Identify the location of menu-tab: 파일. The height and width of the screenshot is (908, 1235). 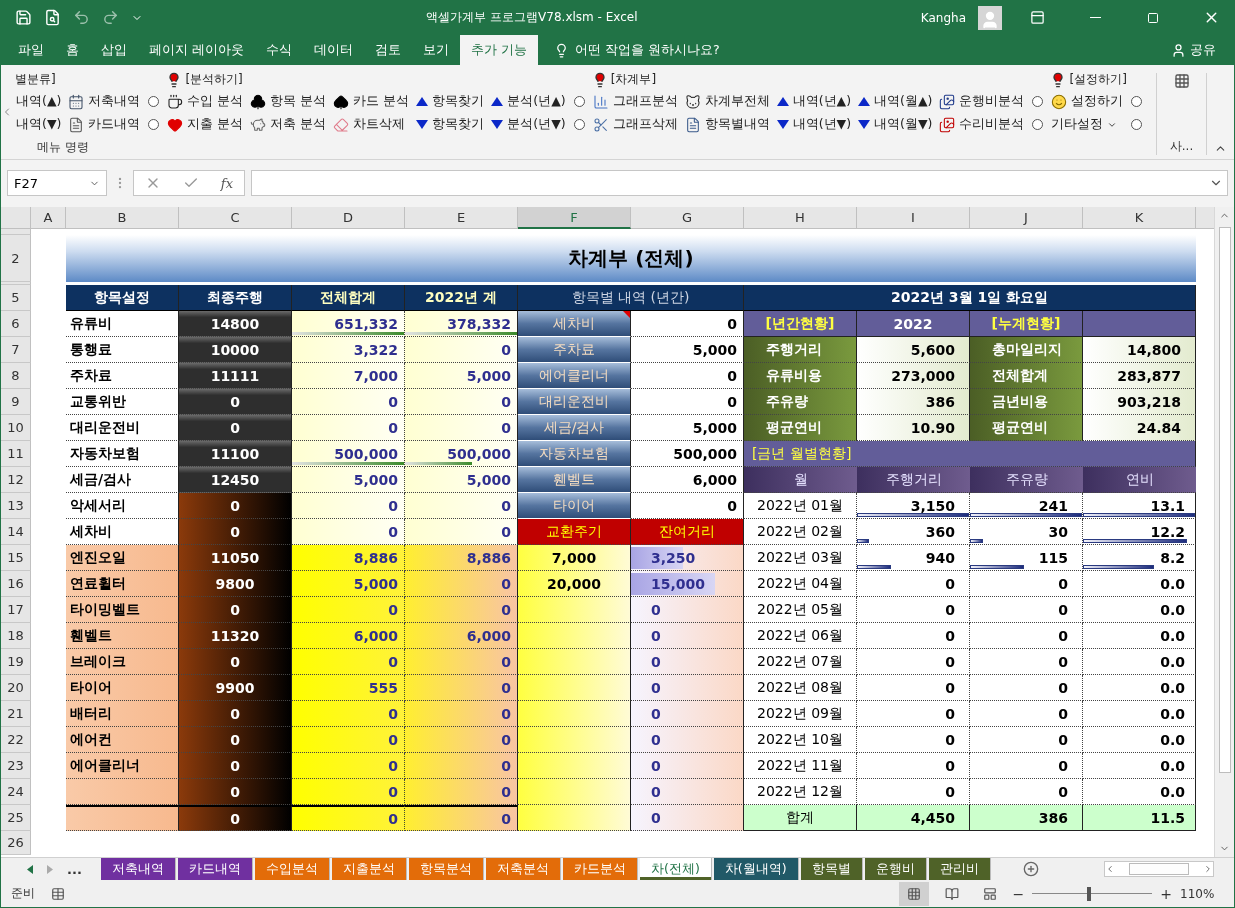
(31, 50).